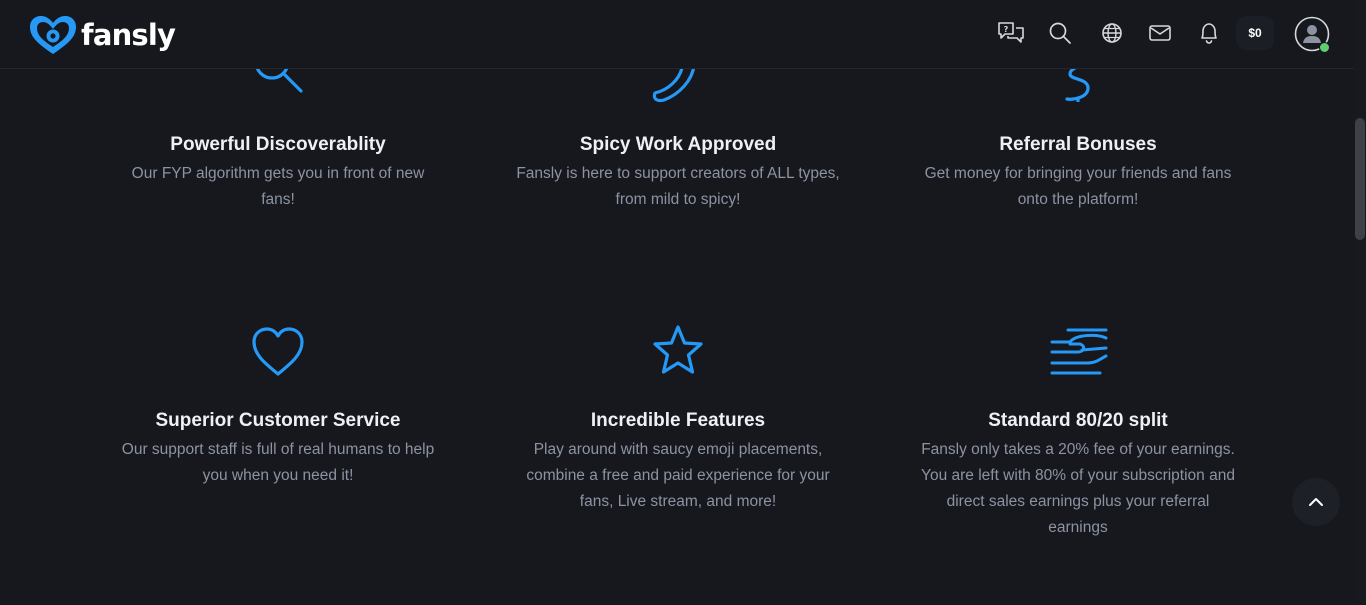 The width and height of the screenshot is (1366, 605). I want to click on feature-title: Powerful Discoverablity, so click(278, 144).